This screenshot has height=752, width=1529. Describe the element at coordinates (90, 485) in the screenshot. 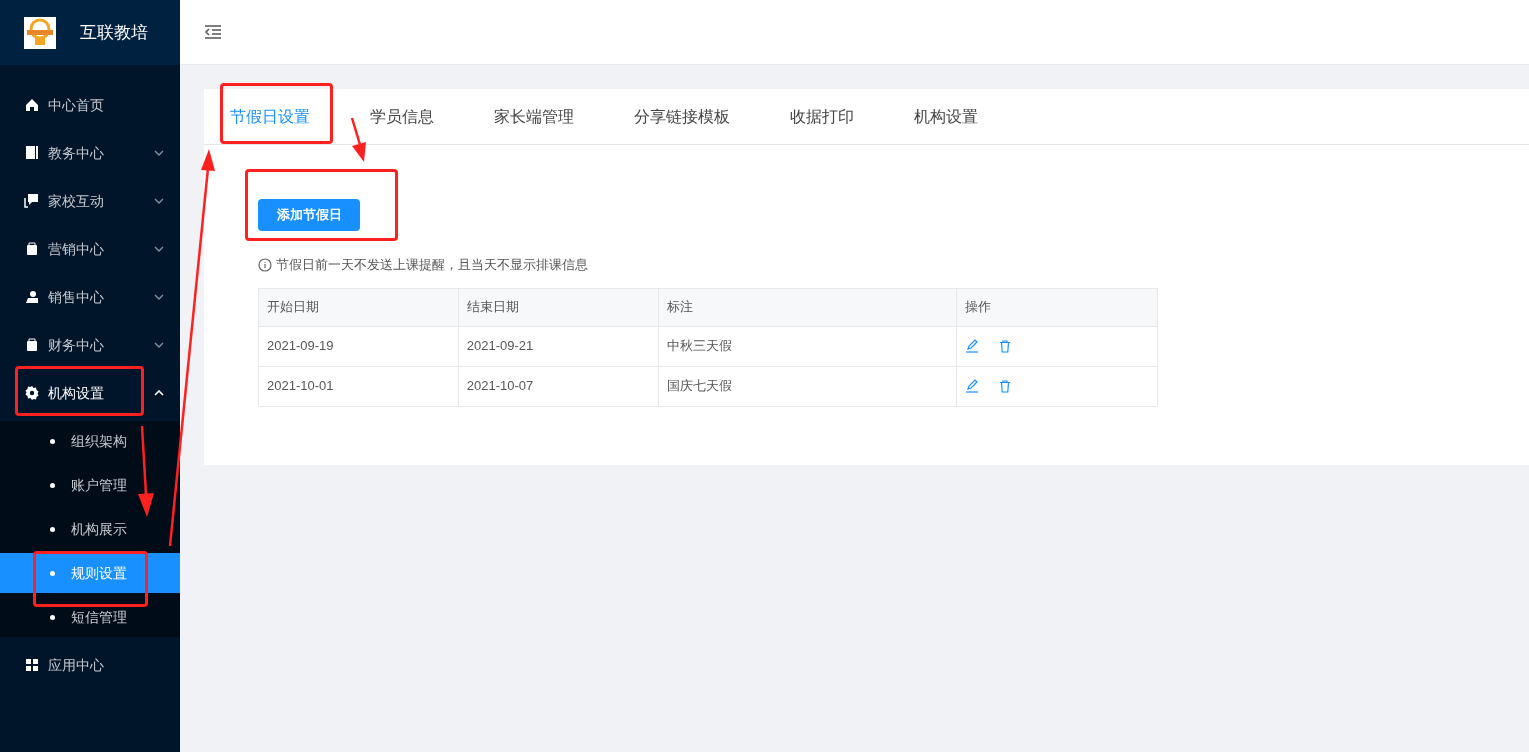

I see `submenu-item: 账户管理` at that location.